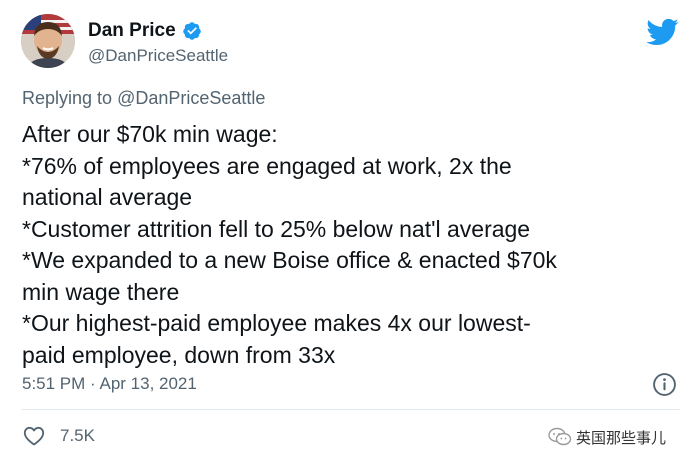 The height and width of the screenshot is (463, 700). What do you see at coordinates (158, 56) in the screenshot?
I see `author-handle: @DanPriceSeattle` at bounding box center [158, 56].